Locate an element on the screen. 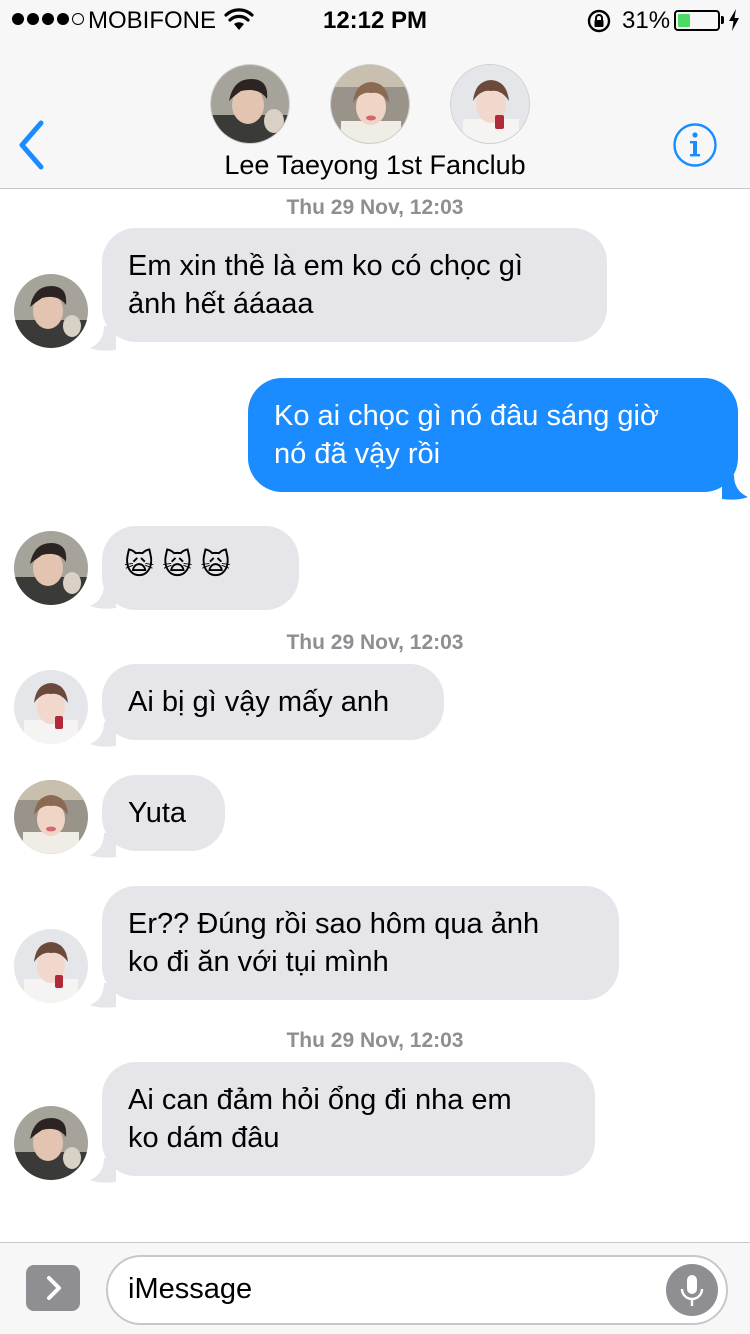 The image size is (750, 1334). compose-bar: iMessage is located at coordinates (375, 1288).